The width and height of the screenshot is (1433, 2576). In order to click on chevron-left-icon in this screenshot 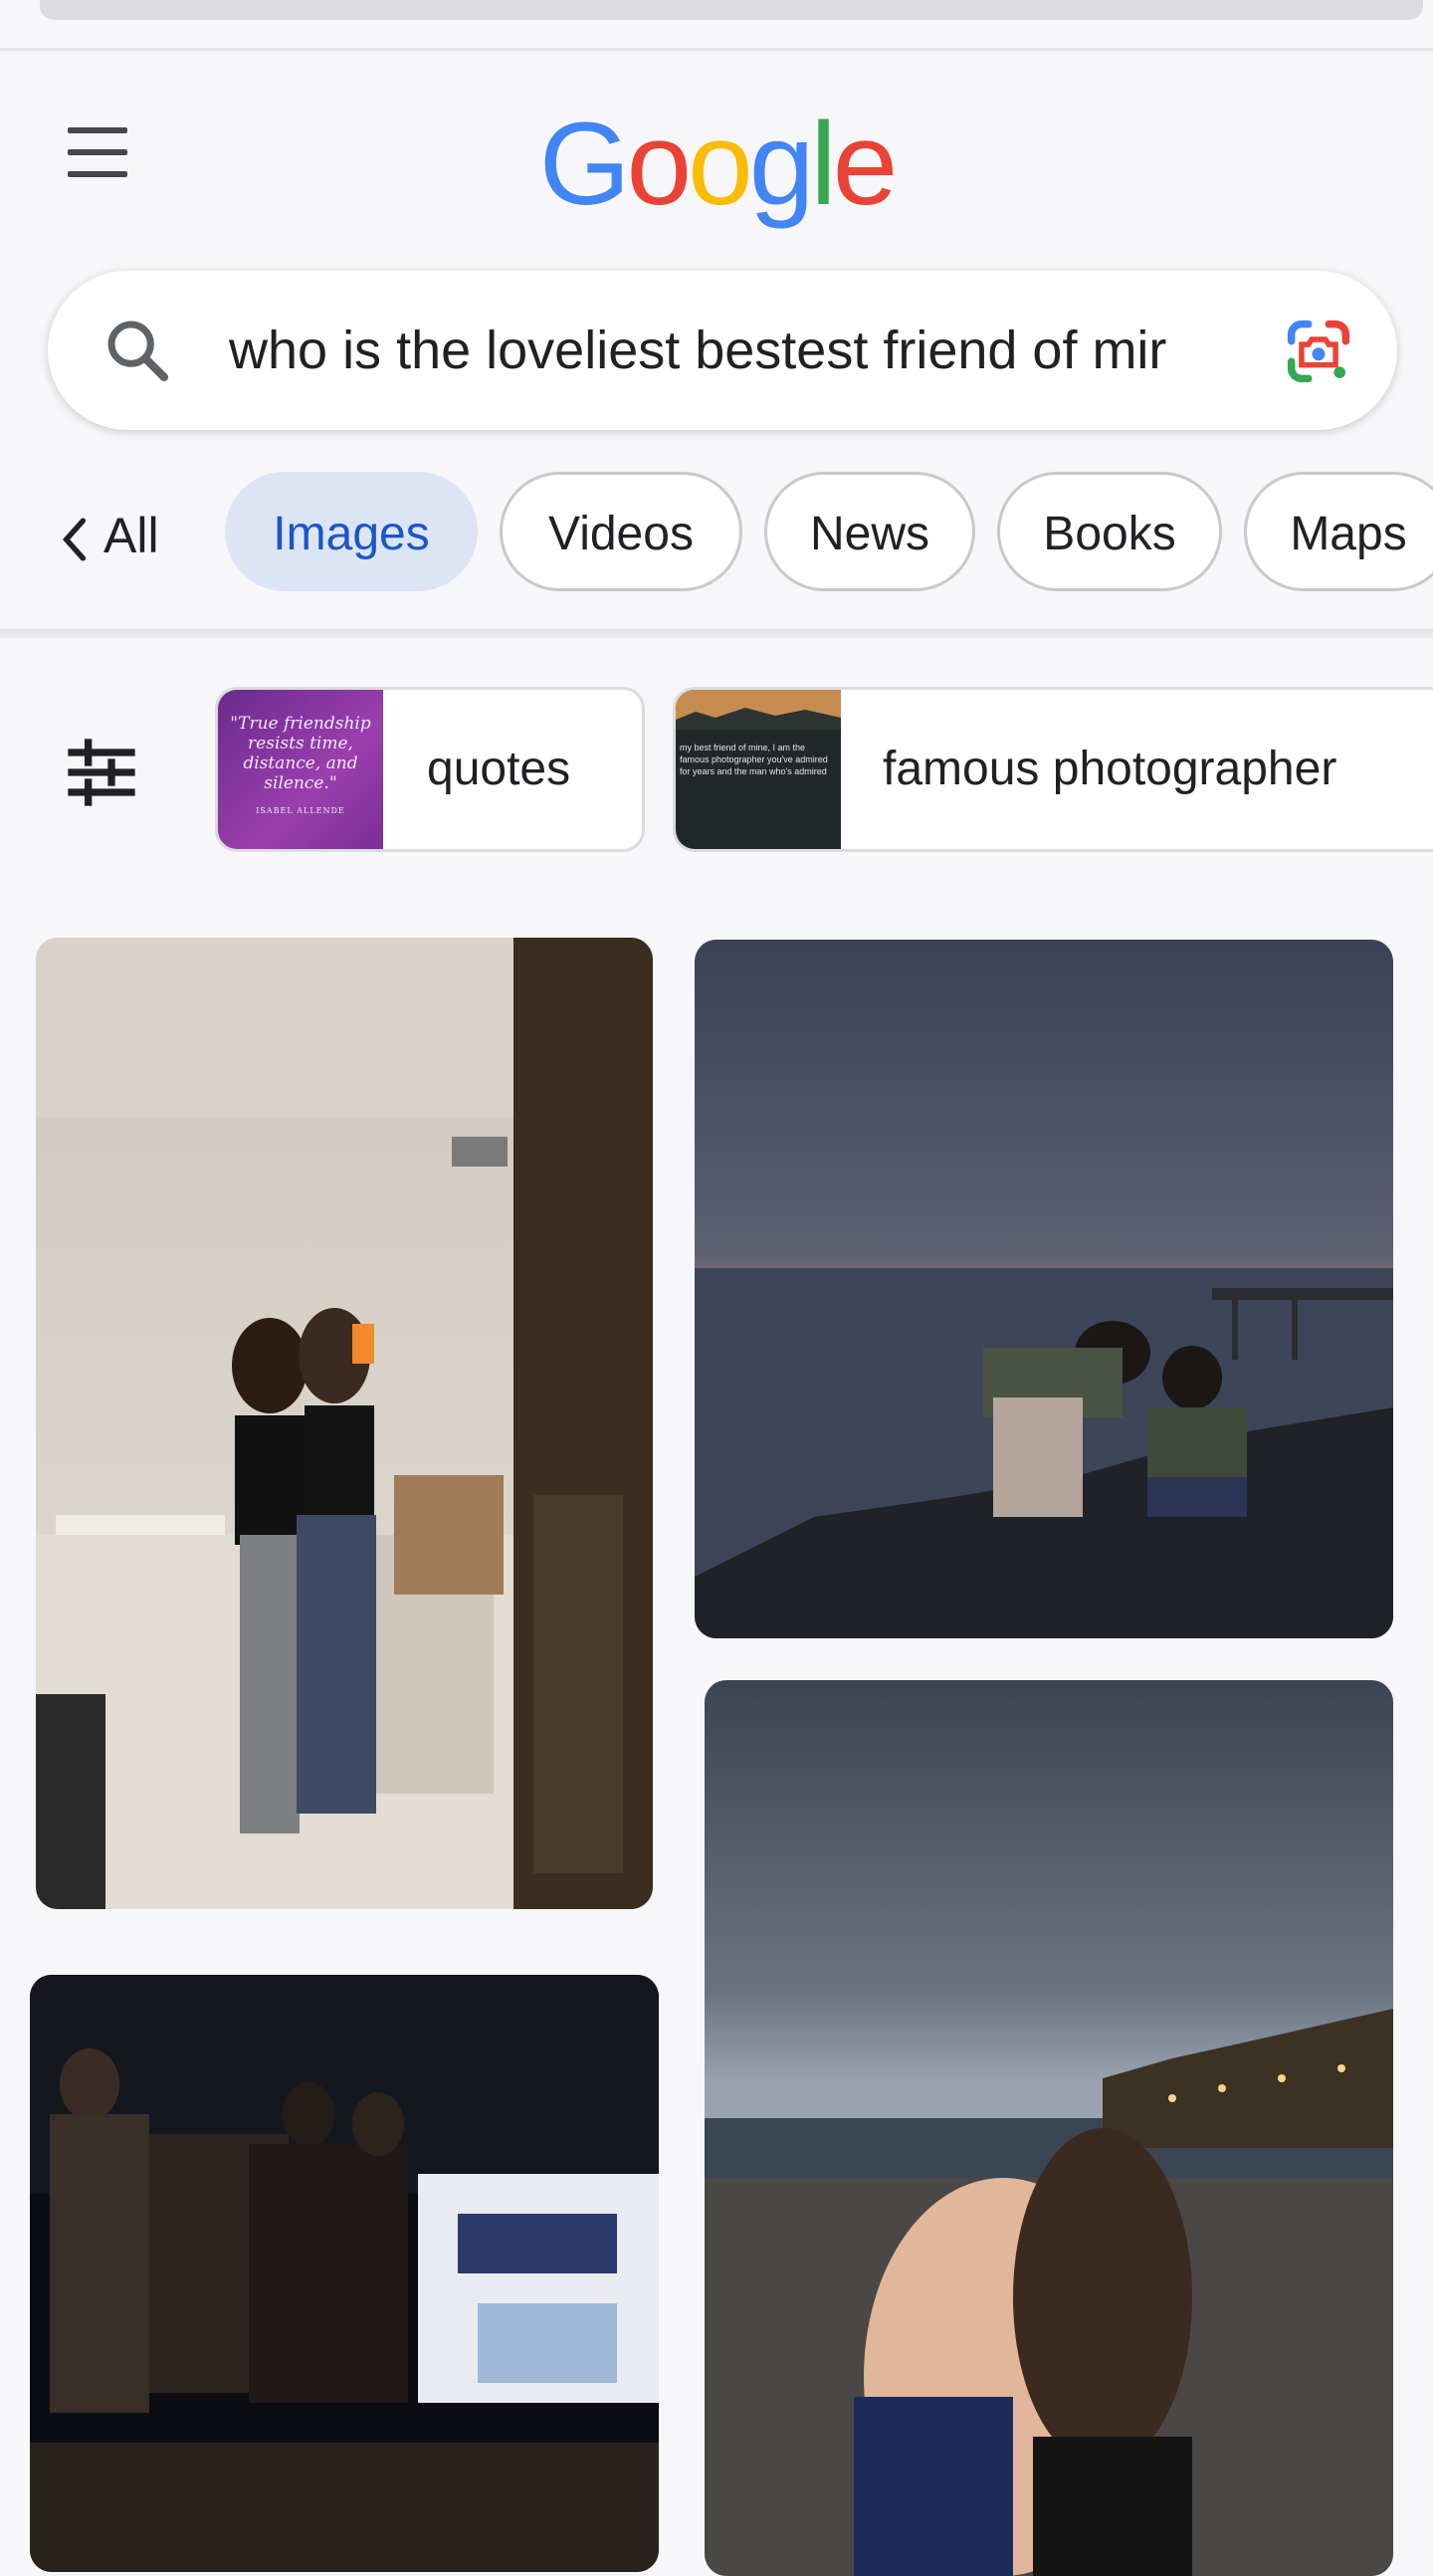, I will do `click(74, 539)`.